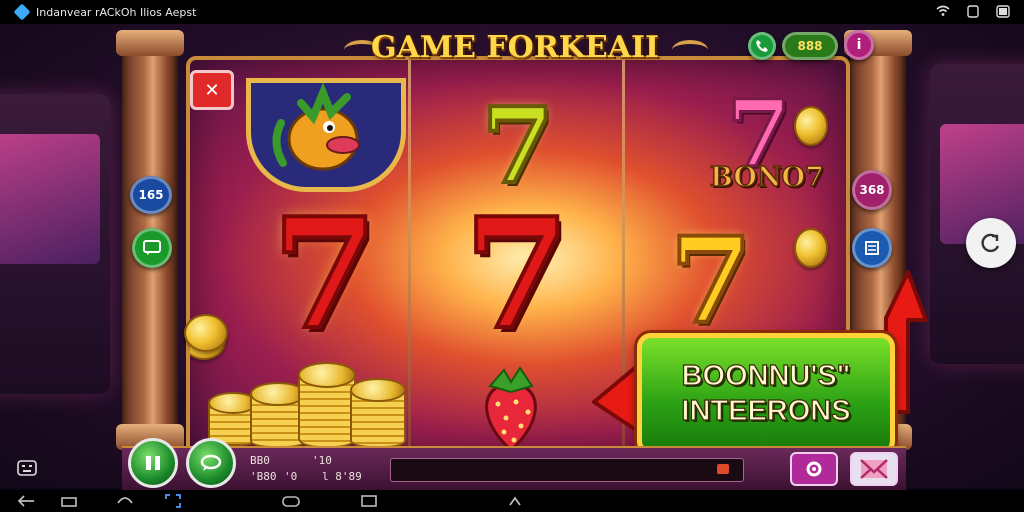  What do you see at coordinates (116, 12) in the screenshot?
I see `app-title: Indanvear rACkOh Ilios Aepst` at bounding box center [116, 12].